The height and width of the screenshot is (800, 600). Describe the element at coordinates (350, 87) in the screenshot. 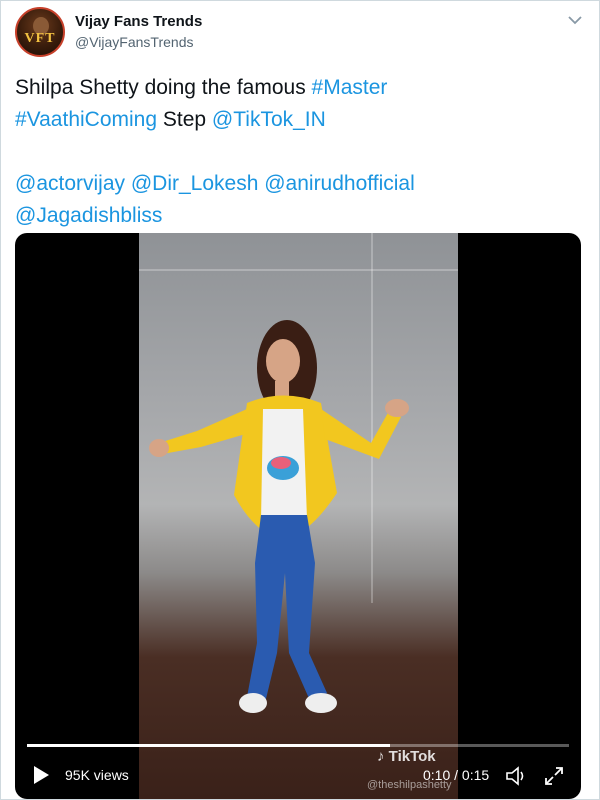

I see `hashtag-master: #Master` at that location.